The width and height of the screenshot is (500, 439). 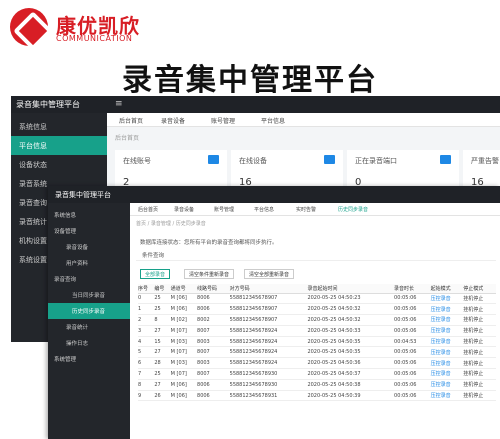 I want to click on column-header: 停止模式, so click(x=479, y=289).